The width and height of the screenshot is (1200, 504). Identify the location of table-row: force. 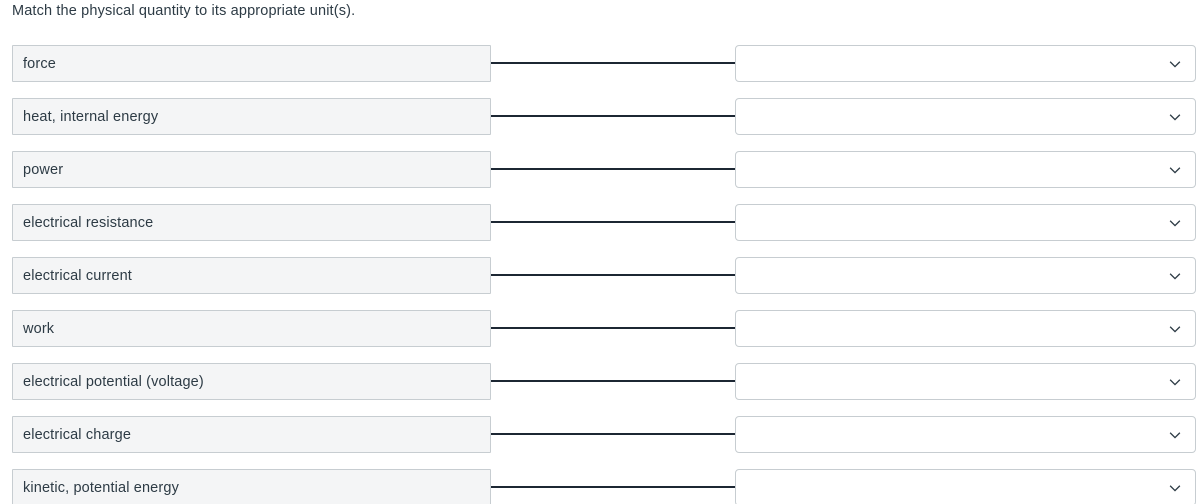
(600, 63).